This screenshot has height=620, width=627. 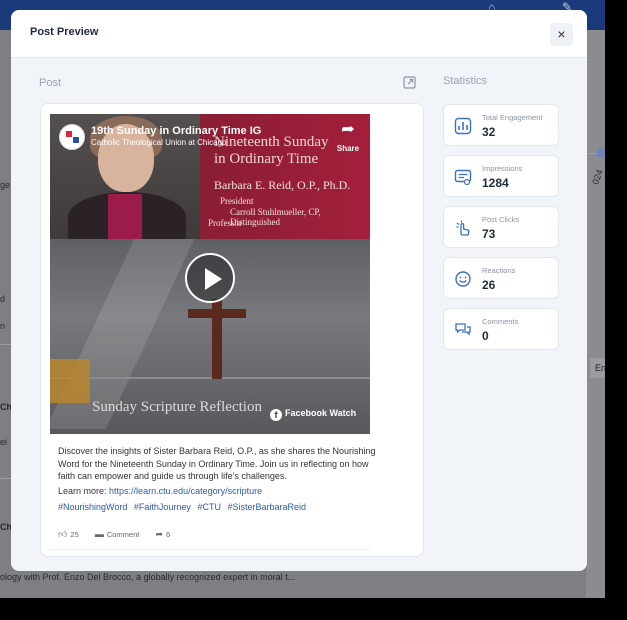 What do you see at coordinates (210, 378) in the screenshot?
I see `railing` at bounding box center [210, 378].